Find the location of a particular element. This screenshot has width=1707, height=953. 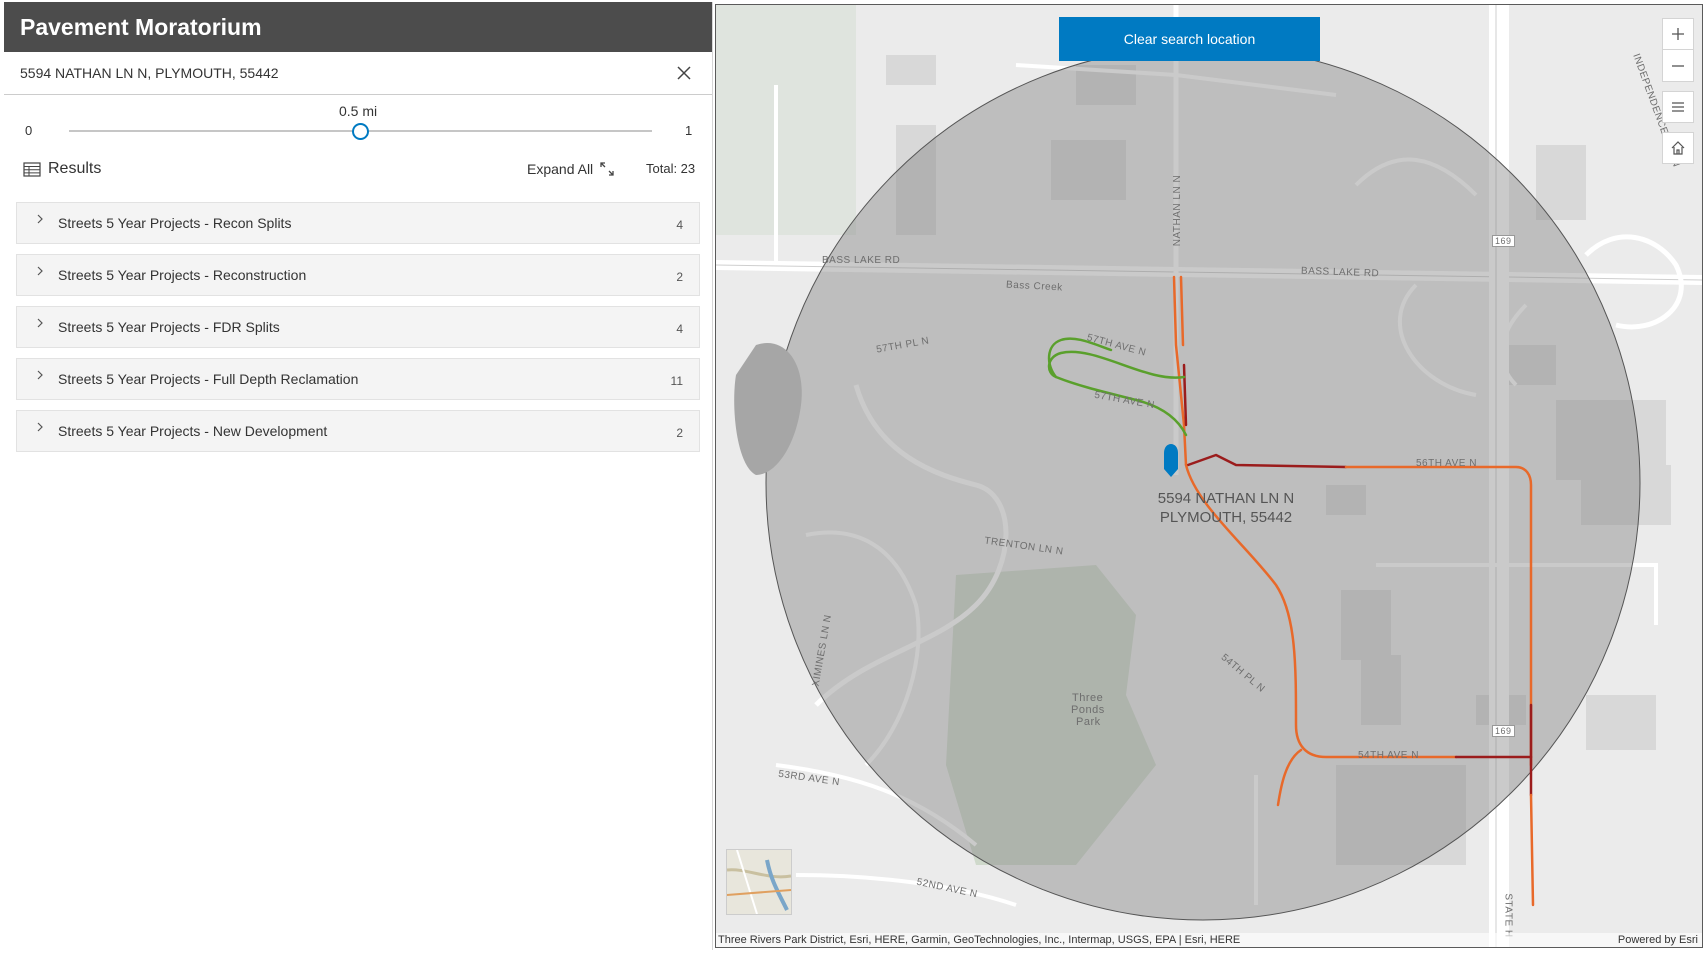

legend-button is located at coordinates (1678, 107).